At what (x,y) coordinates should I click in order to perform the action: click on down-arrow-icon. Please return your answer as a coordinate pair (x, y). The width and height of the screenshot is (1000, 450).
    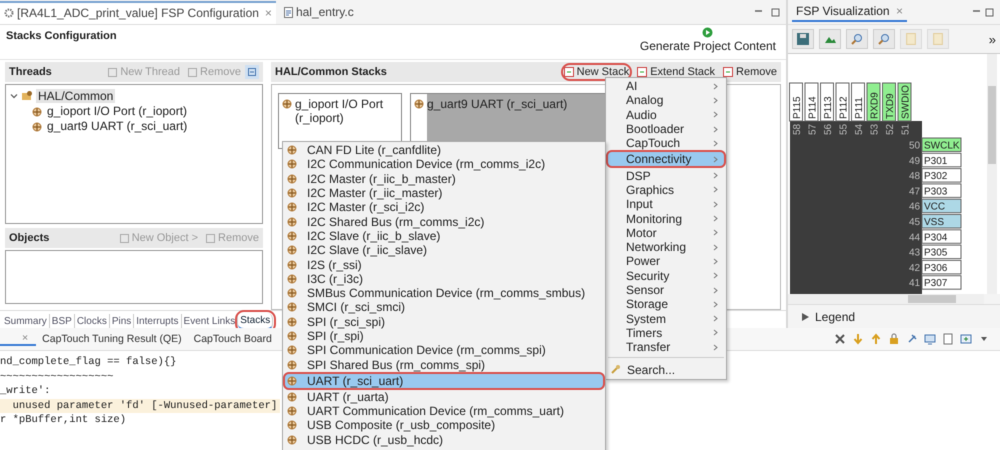
    Looking at the image, I should click on (858, 339).